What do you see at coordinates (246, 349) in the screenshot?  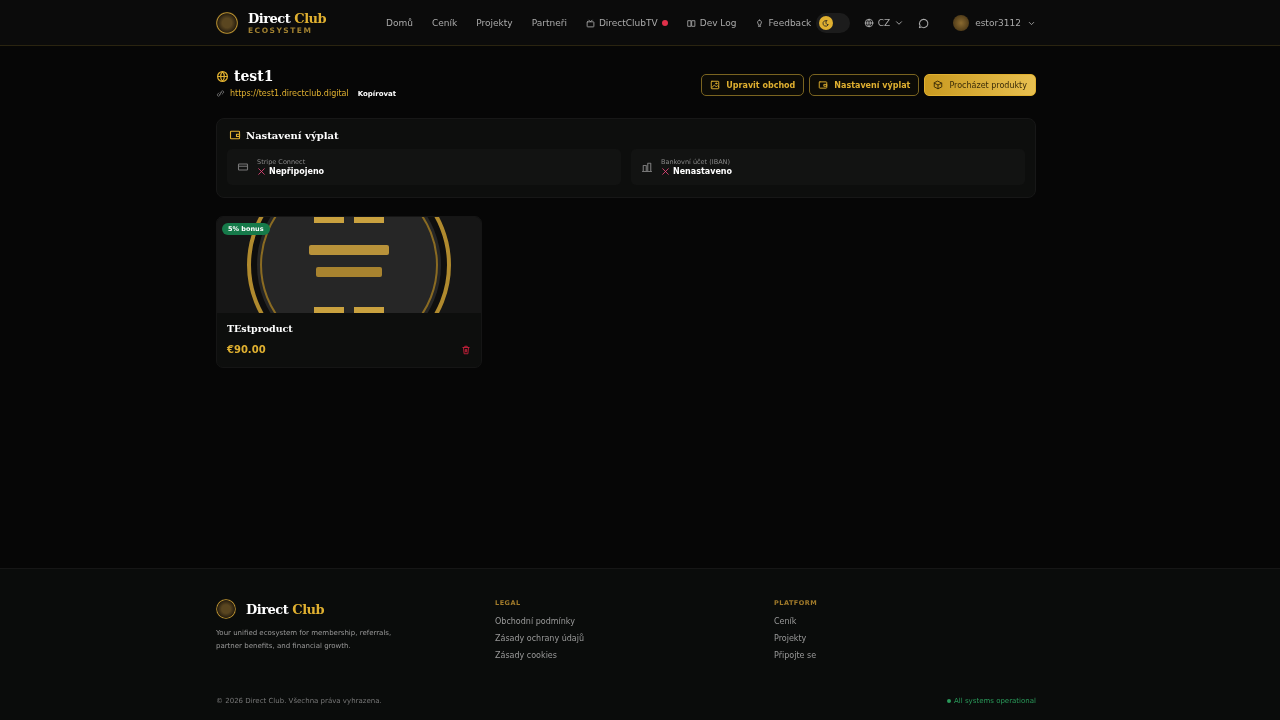 I see `product-price: €90.00` at bounding box center [246, 349].